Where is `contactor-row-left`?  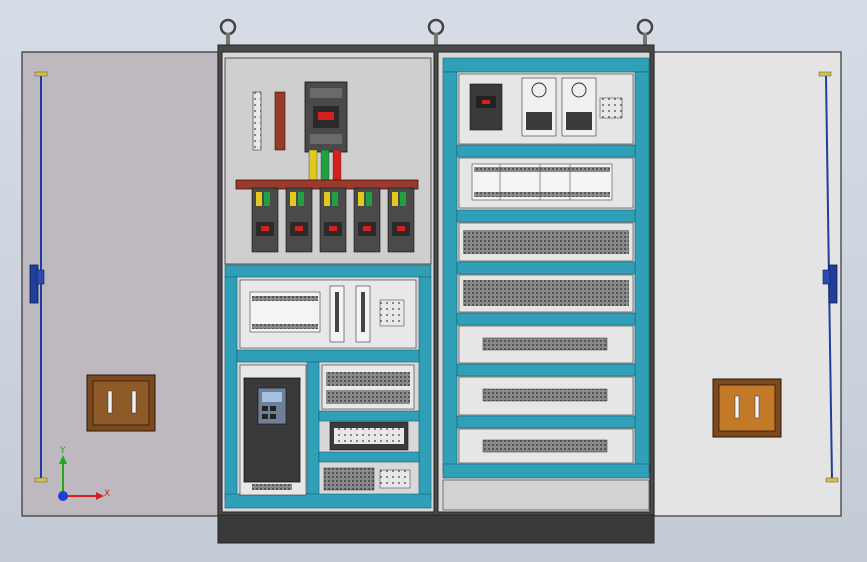
contactor-row-left is located at coordinates (369, 436).